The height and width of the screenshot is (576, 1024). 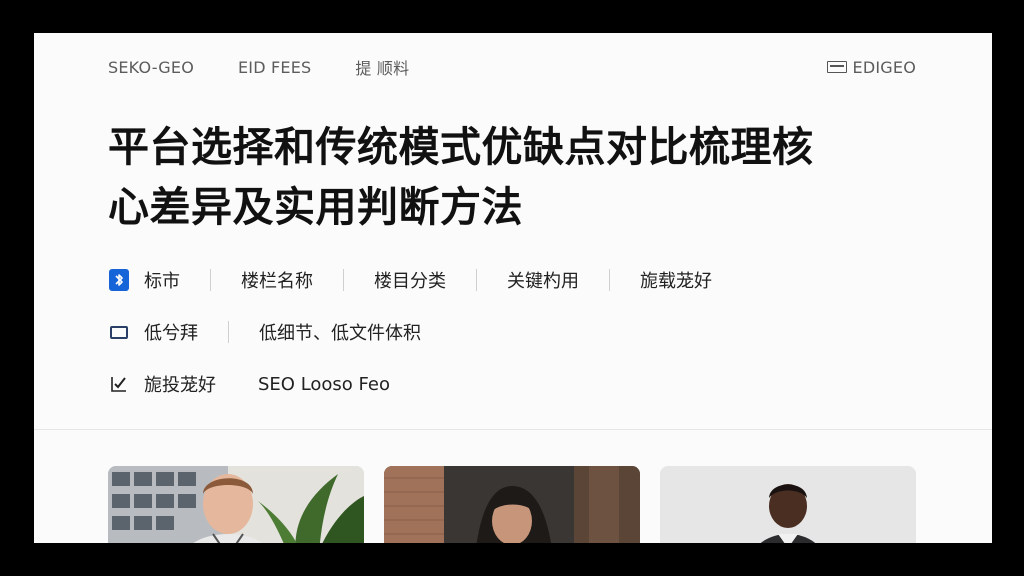 I want to click on meta-item: 关键杓用, so click(x=543, y=280).